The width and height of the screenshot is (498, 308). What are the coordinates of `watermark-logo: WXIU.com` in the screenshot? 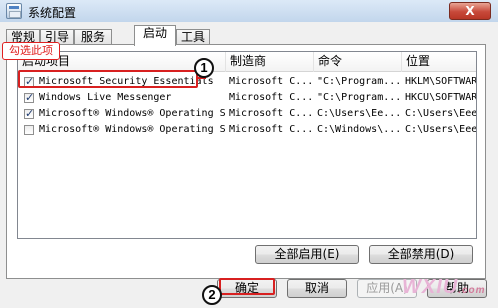 It's located at (444, 287).